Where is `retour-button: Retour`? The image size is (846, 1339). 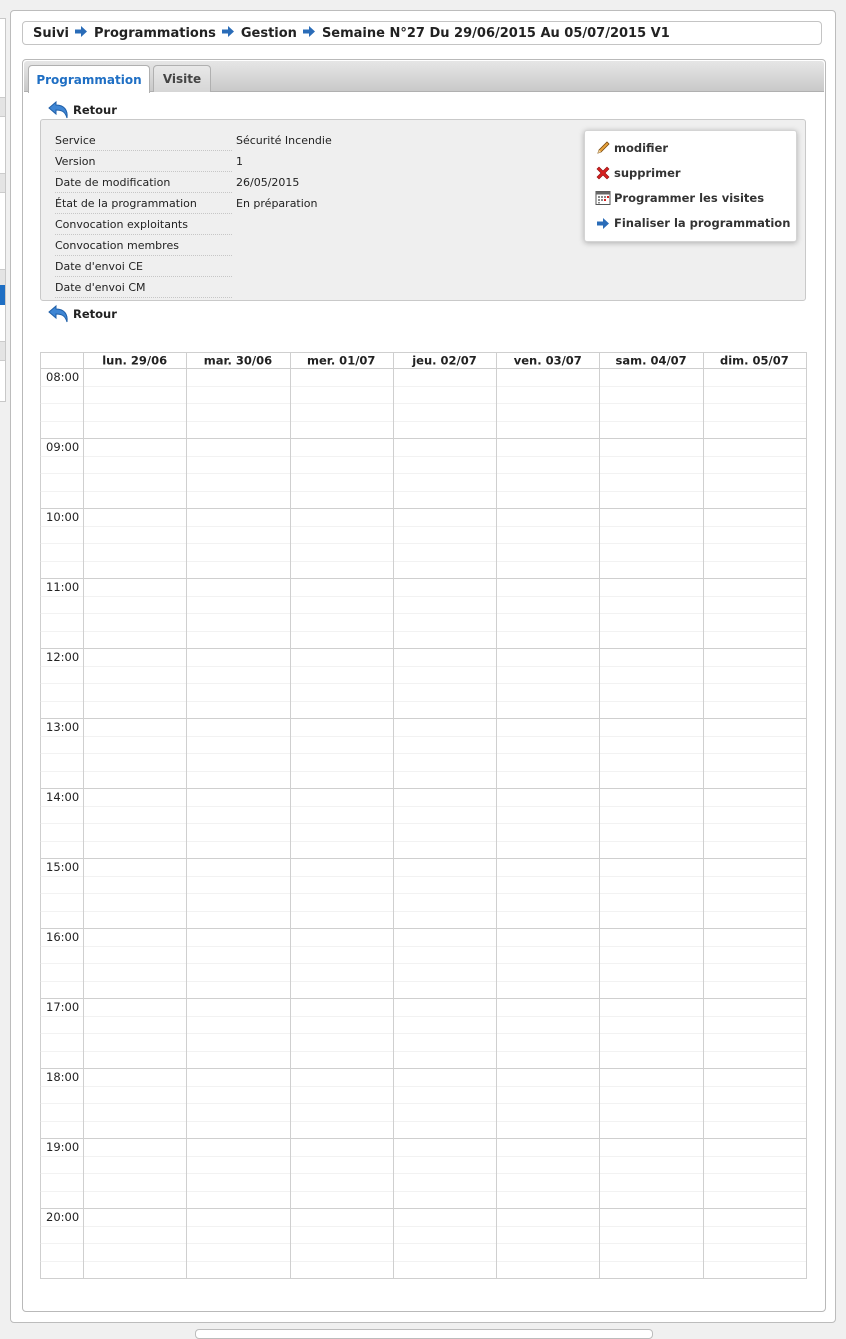
retour-button: Retour is located at coordinates (82, 110).